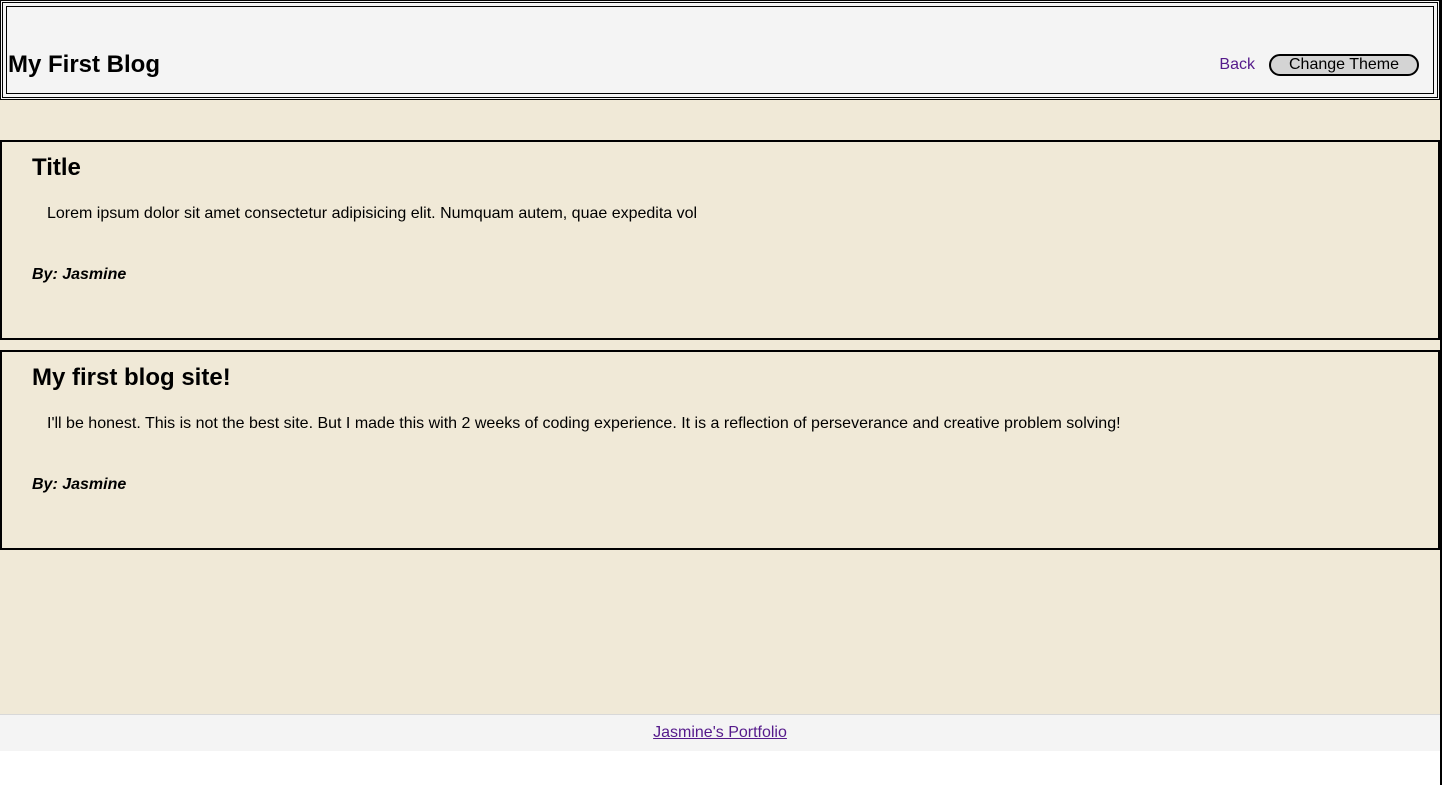 The height and width of the screenshot is (785, 1442). Describe the element at coordinates (131, 377) in the screenshot. I see `post-title: My first blog site!` at that location.